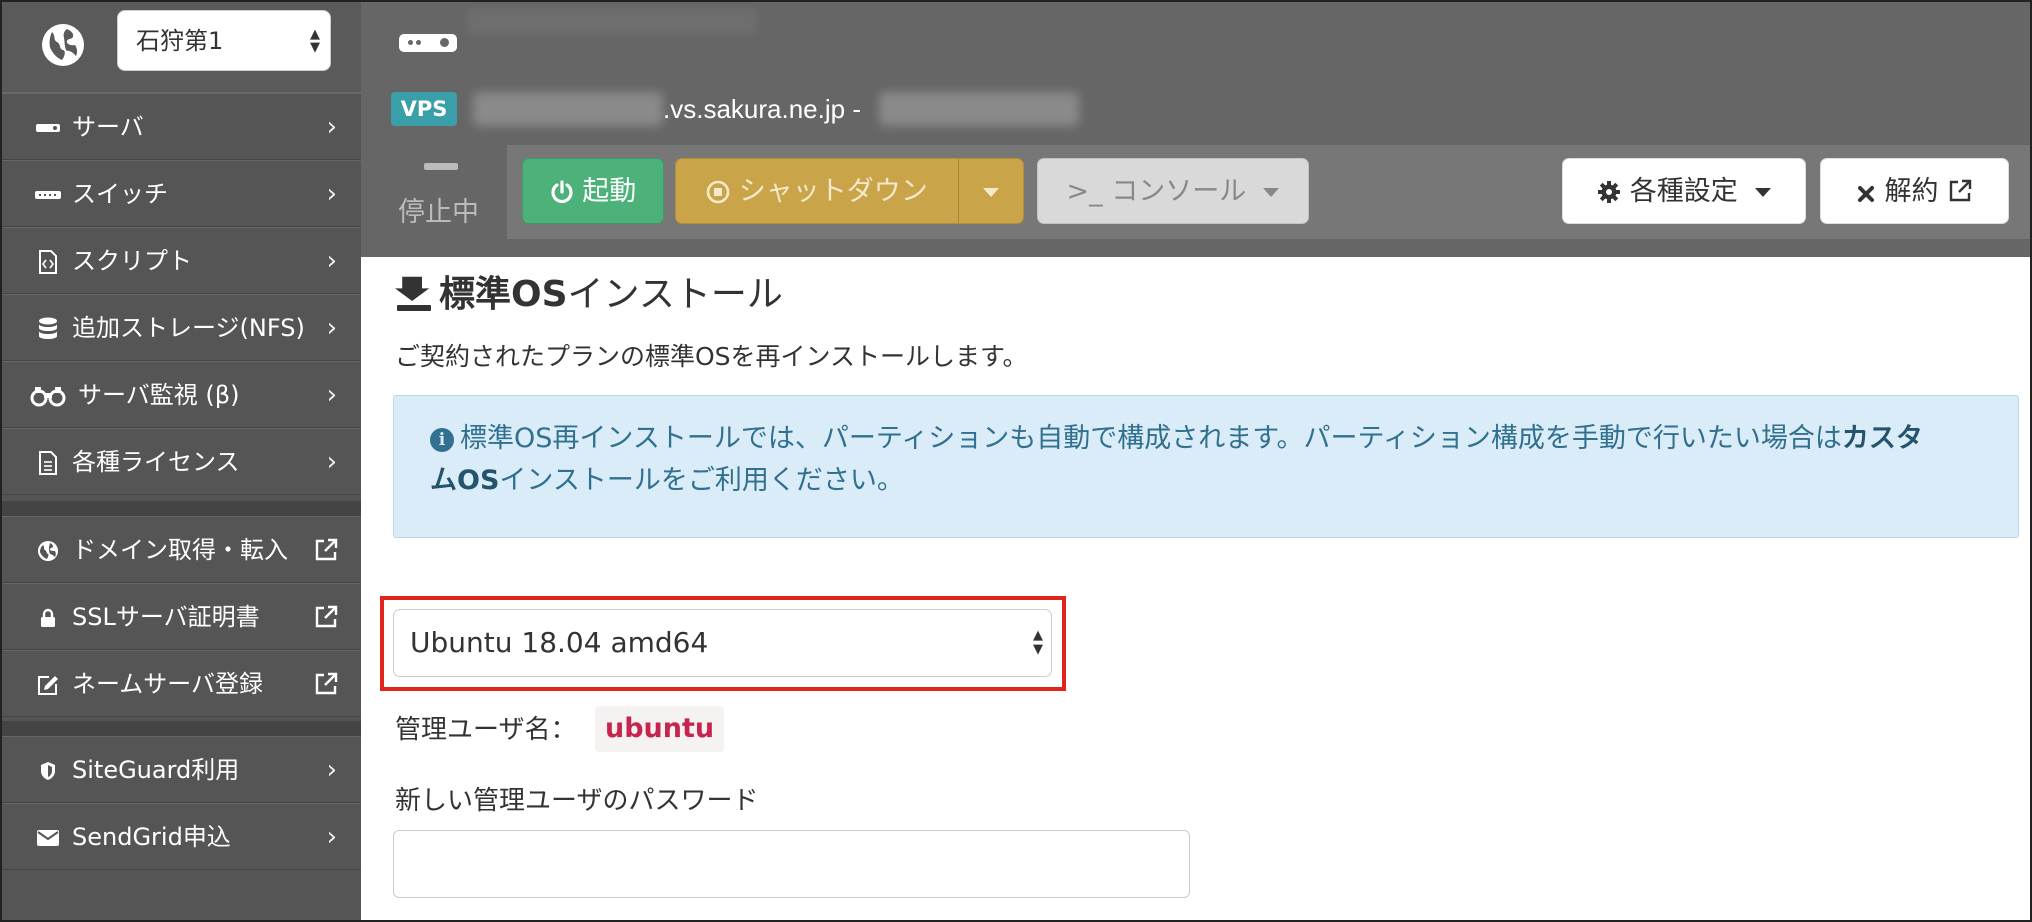  I want to click on shutdown-button-label: シャットダウン, so click(833, 191).